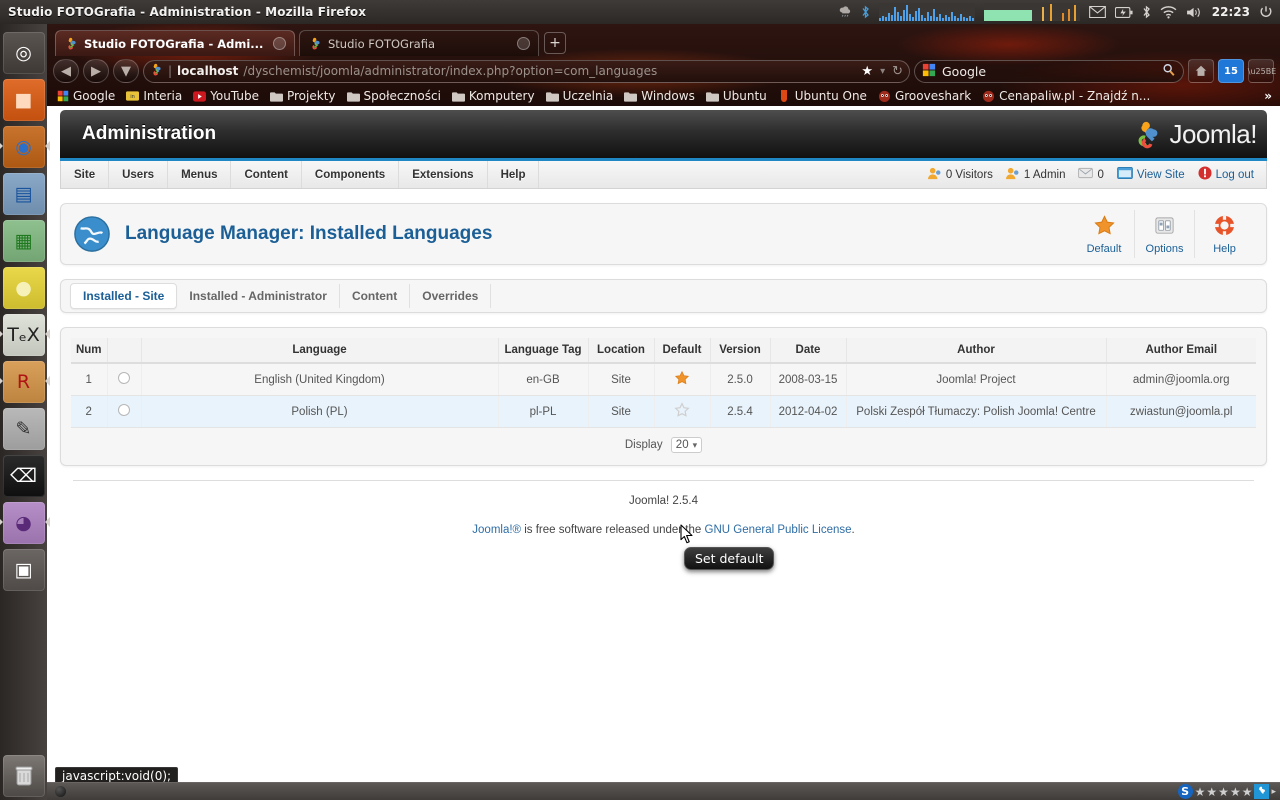 This screenshot has width=1280, height=800. What do you see at coordinates (1164, 234) in the screenshot?
I see `options-button: Options` at bounding box center [1164, 234].